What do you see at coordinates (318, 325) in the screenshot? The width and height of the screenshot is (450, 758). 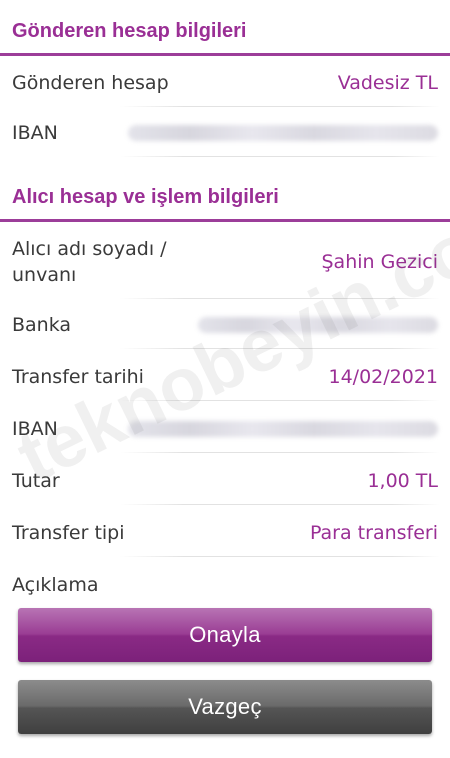 I see `bank-redacted` at bounding box center [318, 325].